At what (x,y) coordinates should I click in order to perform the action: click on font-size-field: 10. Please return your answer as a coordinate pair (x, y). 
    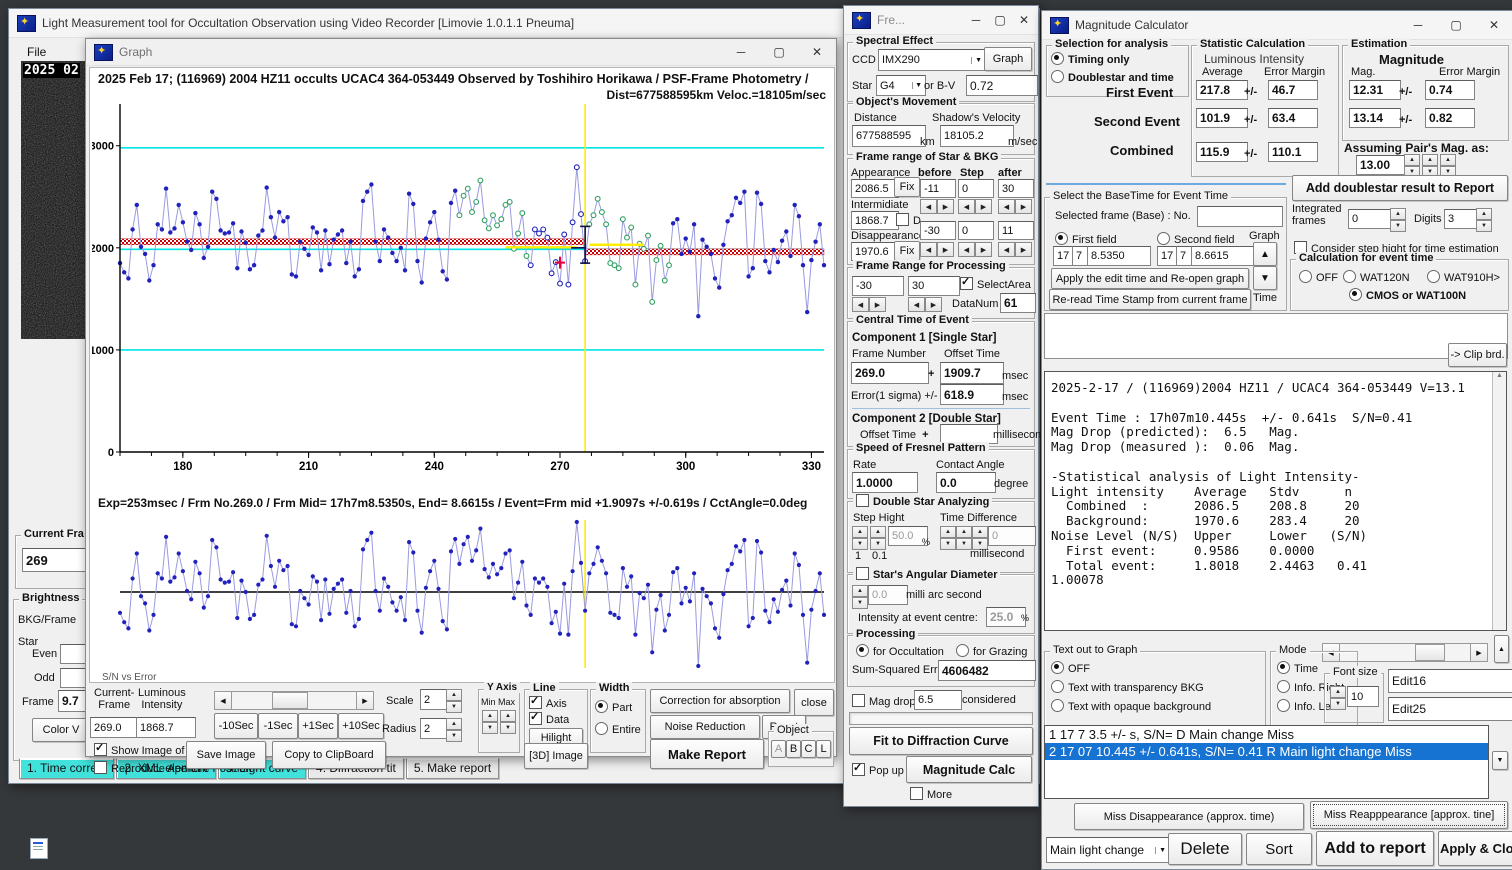
    Looking at the image, I should click on (1363, 696).